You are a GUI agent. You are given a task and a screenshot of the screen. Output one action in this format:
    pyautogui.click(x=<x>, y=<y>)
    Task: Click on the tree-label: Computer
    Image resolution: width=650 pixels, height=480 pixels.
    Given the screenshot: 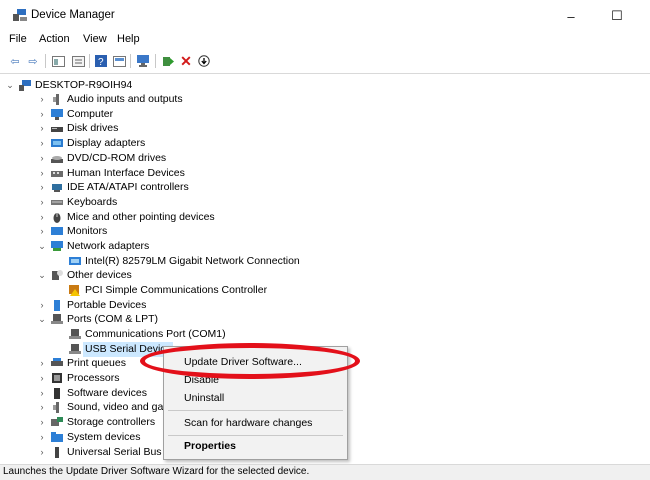 What is the action you would take?
    pyautogui.click(x=90, y=114)
    